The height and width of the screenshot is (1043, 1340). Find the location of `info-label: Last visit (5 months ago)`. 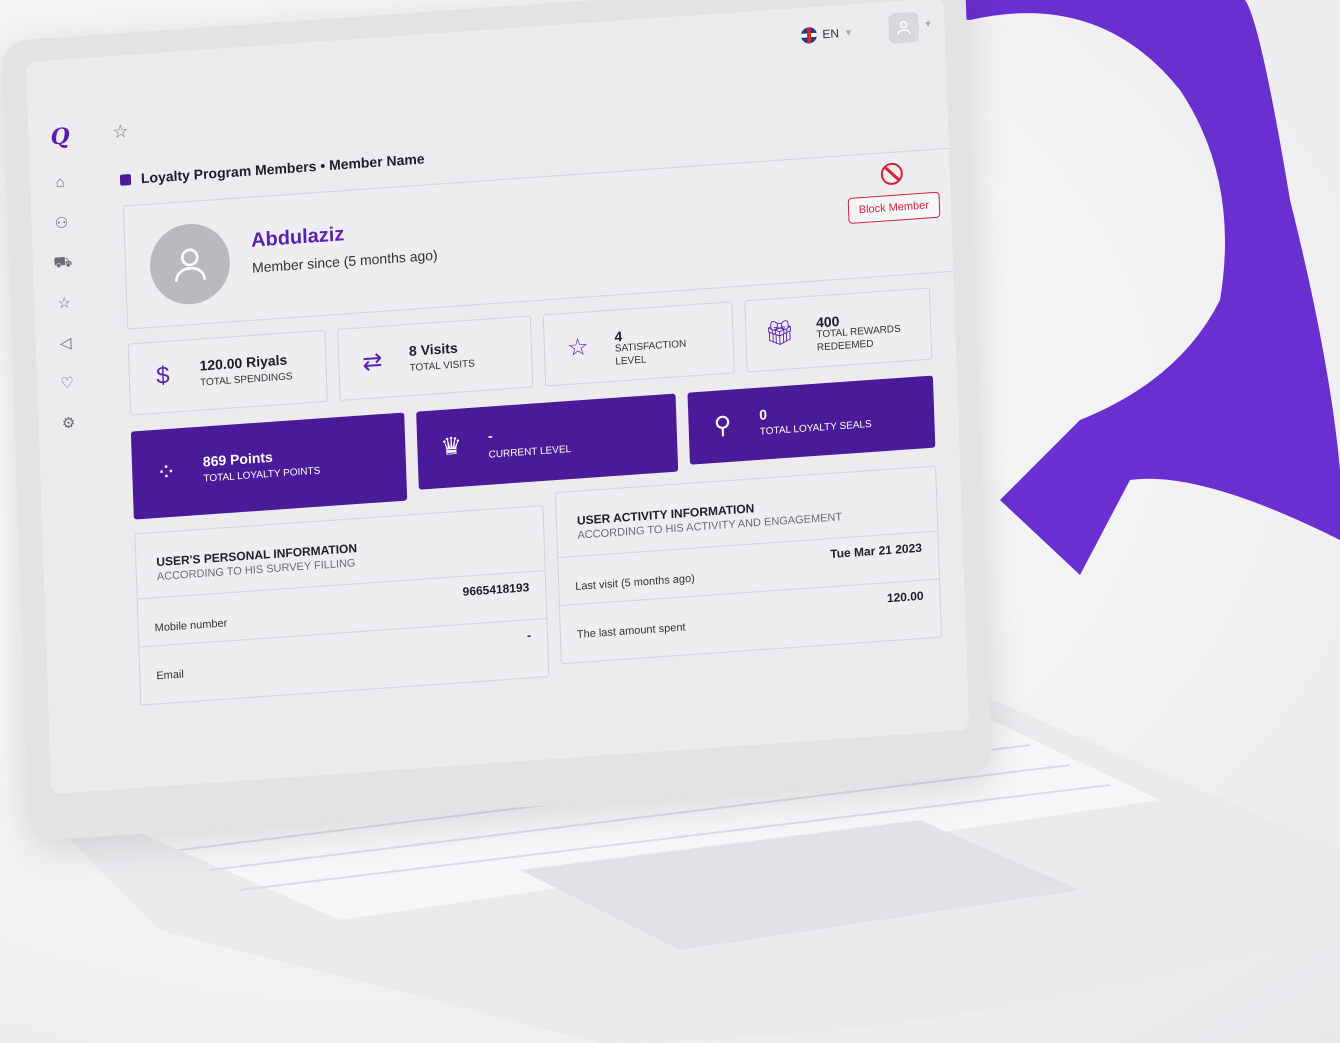

info-label: Last visit (5 months ago) is located at coordinates (635, 582).